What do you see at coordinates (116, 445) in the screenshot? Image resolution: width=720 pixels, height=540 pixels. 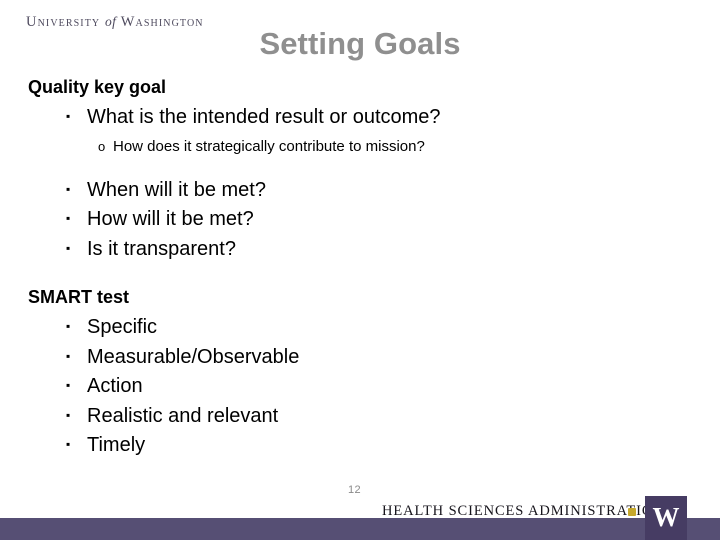 I see `list-item-label: Timely` at bounding box center [116, 445].